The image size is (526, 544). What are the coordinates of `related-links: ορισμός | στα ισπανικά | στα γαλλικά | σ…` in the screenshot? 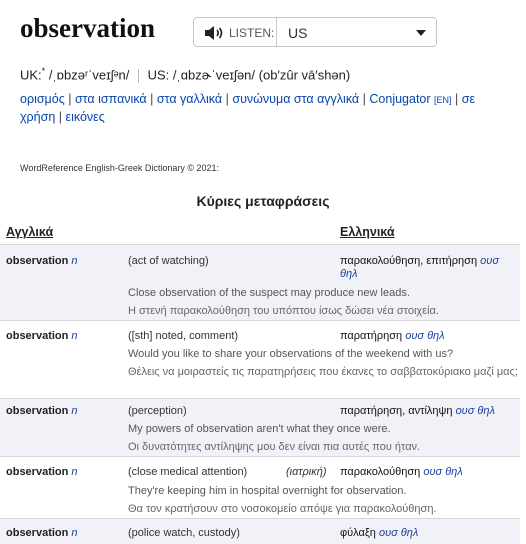 It's located at (265, 108).